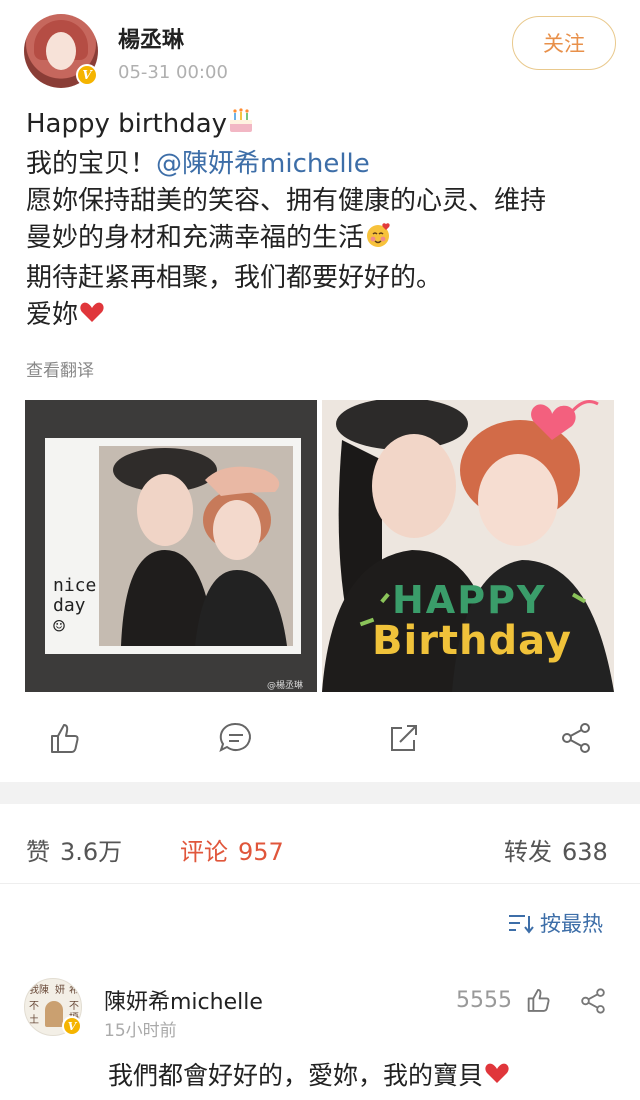 The image size is (640, 1100). Describe the element at coordinates (585, 852) in the screenshot. I see `reposts-count: 638` at that location.